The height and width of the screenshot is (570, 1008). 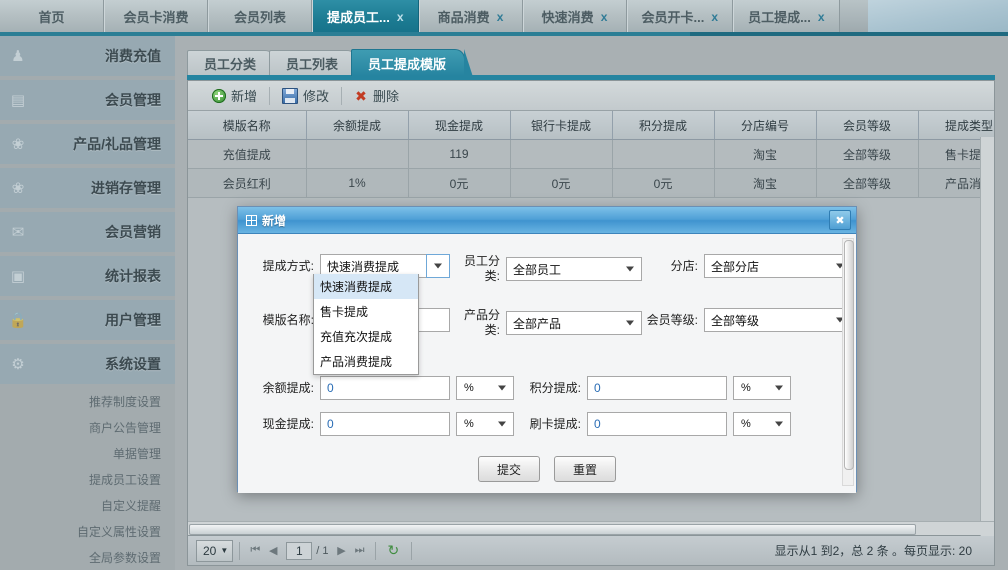 I want to click on points-commission-unit-select: %, so click(x=762, y=388).